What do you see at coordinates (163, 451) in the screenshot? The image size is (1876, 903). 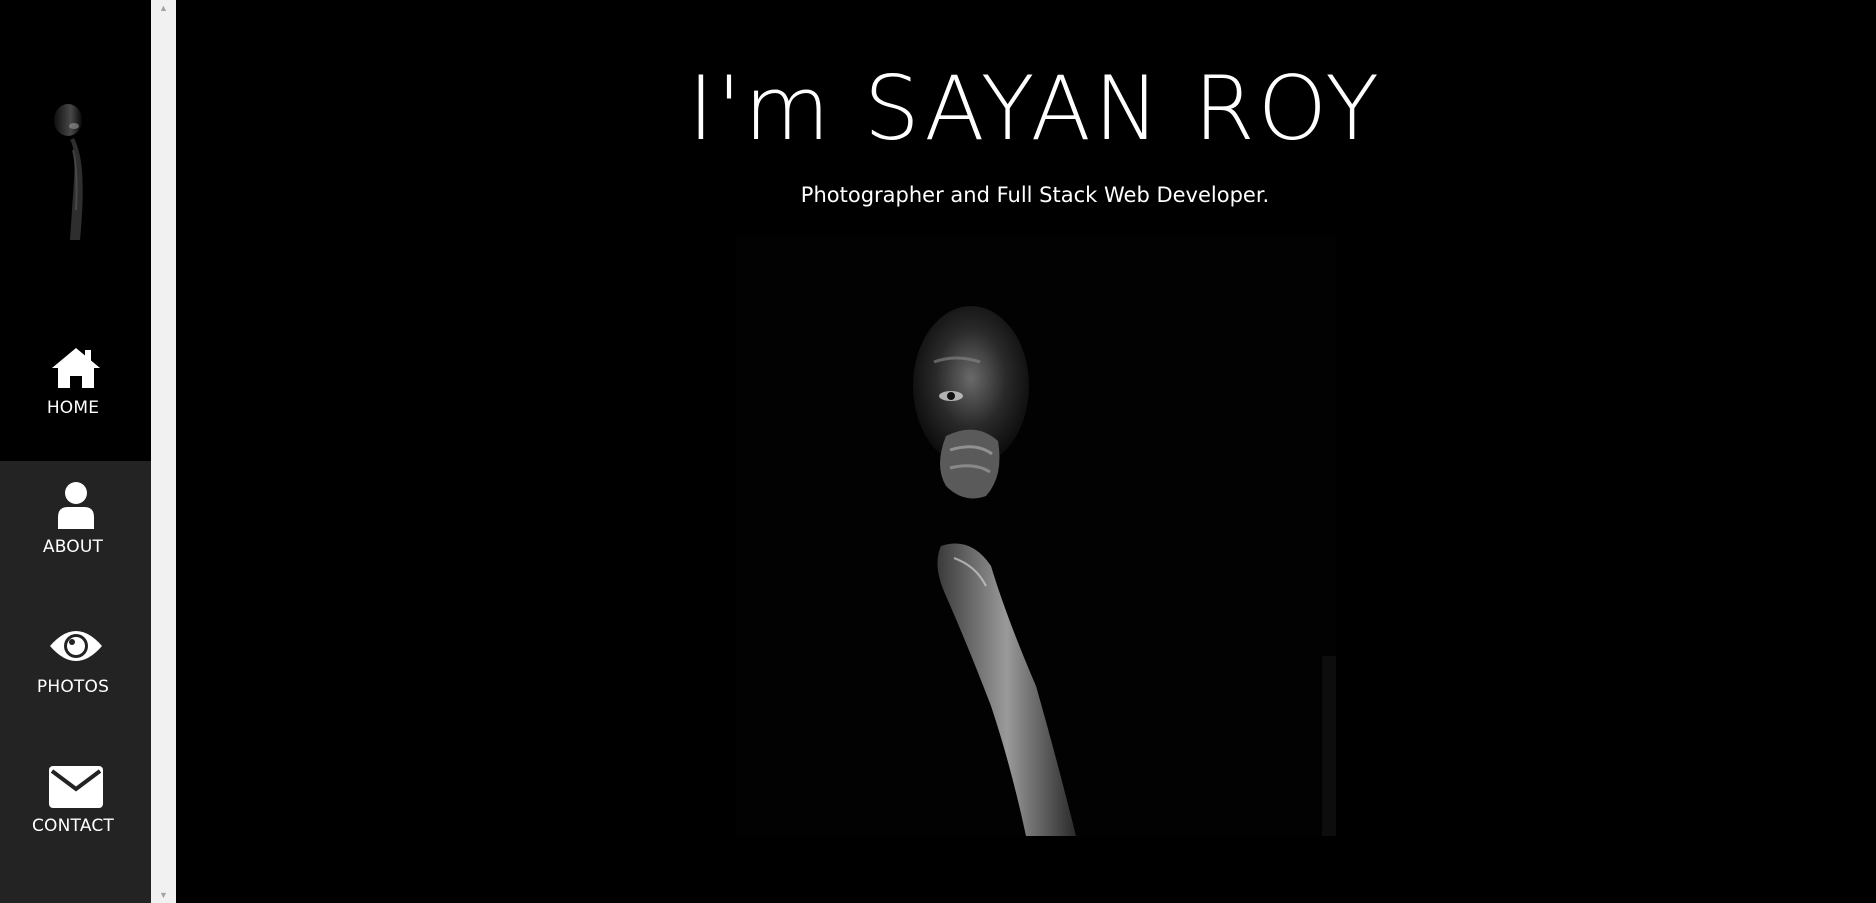 I see `scrollbar: ▲ ▼` at bounding box center [163, 451].